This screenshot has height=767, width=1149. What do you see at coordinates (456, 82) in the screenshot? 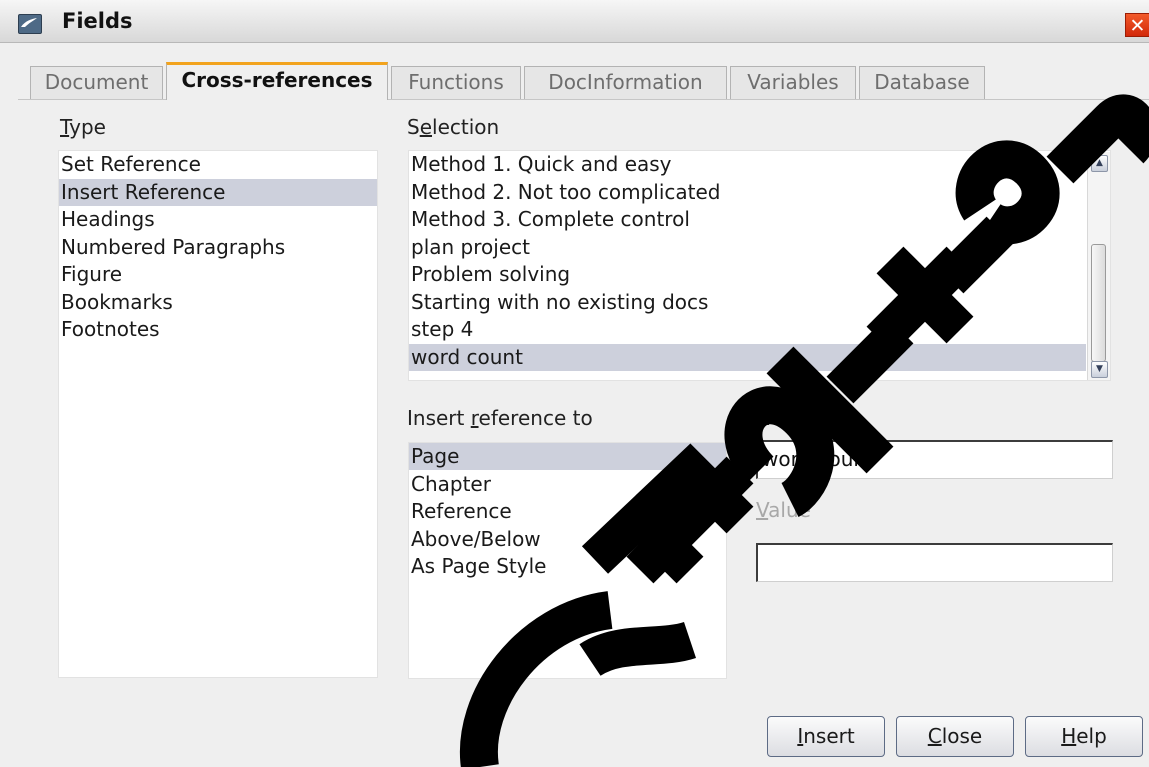
I see `tab-functions: Functions` at bounding box center [456, 82].